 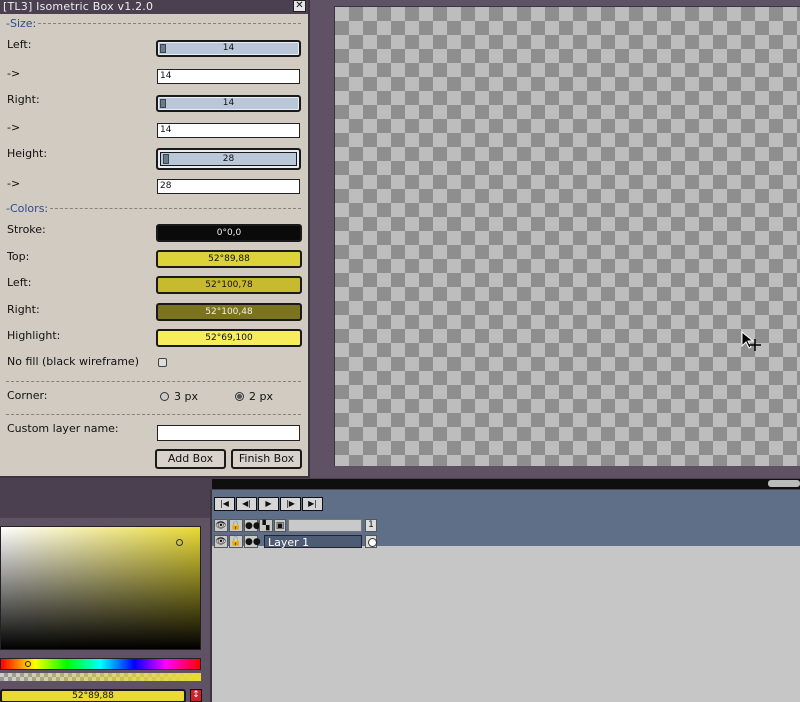 I want to click on left-size-slider-value: 14, so click(x=228, y=48).